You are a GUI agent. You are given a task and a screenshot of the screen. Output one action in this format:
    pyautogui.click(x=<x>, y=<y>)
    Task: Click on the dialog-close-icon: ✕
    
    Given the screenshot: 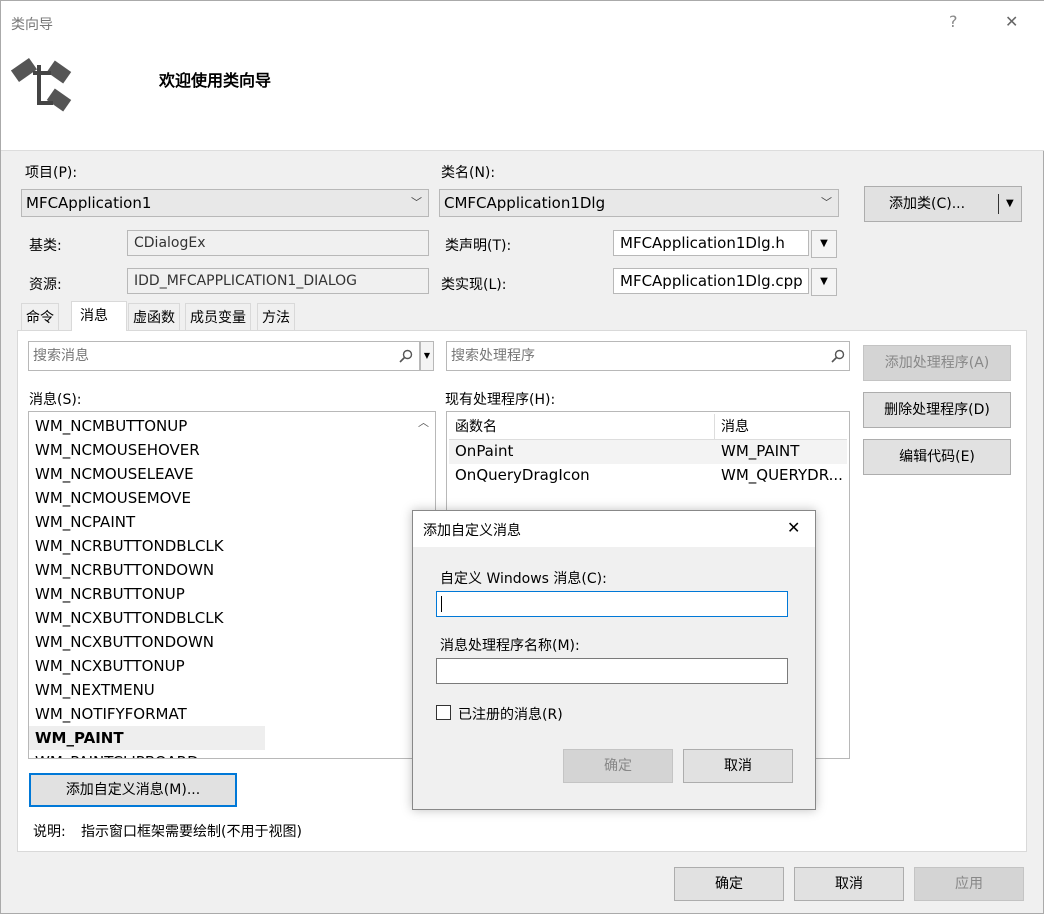 What is the action you would take?
    pyautogui.click(x=793, y=527)
    